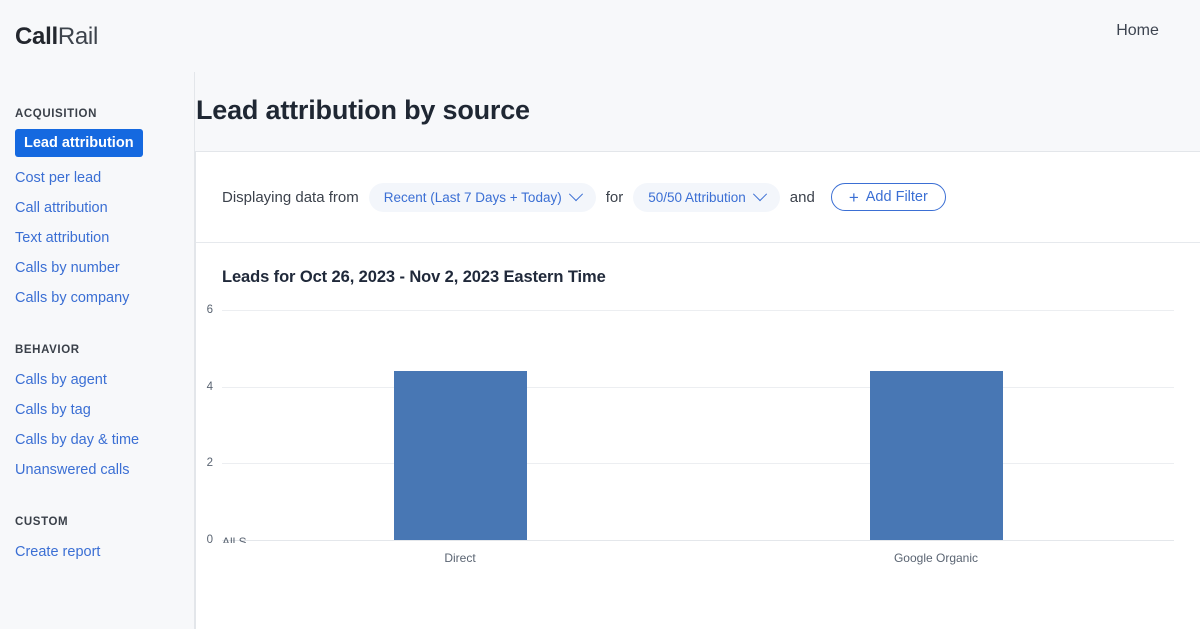  I want to click on date-range-value: Recent (Last 7 Days + Today), so click(472, 197).